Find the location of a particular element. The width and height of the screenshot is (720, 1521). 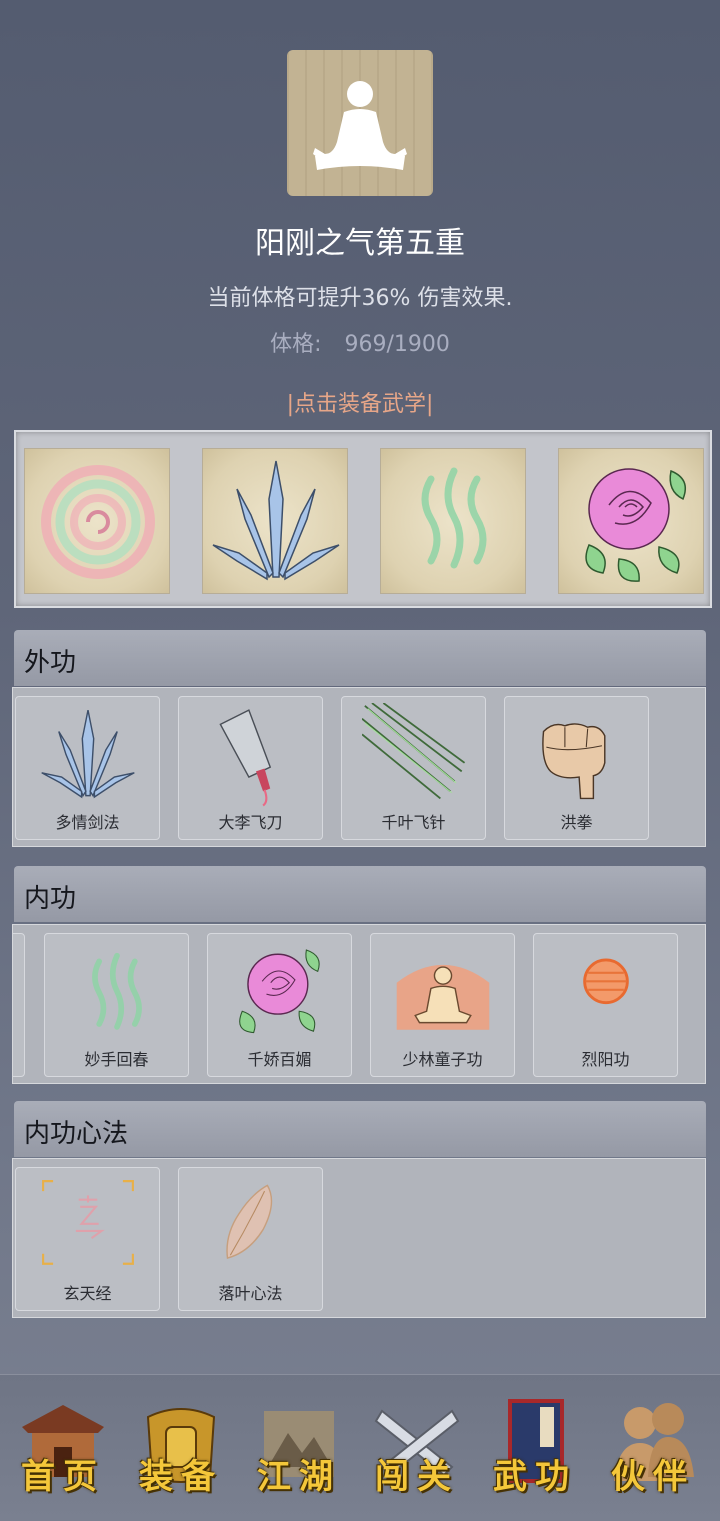

skill-name: 玄天经 is located at coordinates (87, 1293).